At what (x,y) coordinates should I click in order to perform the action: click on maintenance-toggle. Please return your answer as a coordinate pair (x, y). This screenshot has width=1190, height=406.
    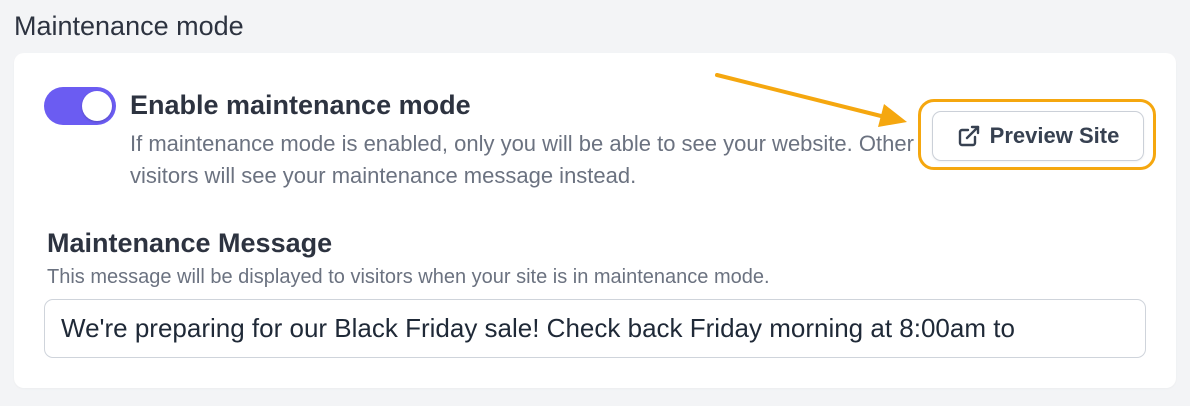
    Looking at the image, I should click on (80, 106).